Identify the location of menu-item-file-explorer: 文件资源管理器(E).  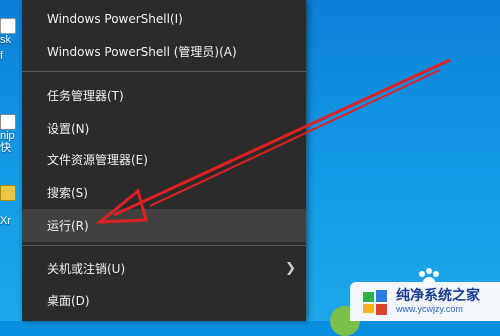
(164, 159).